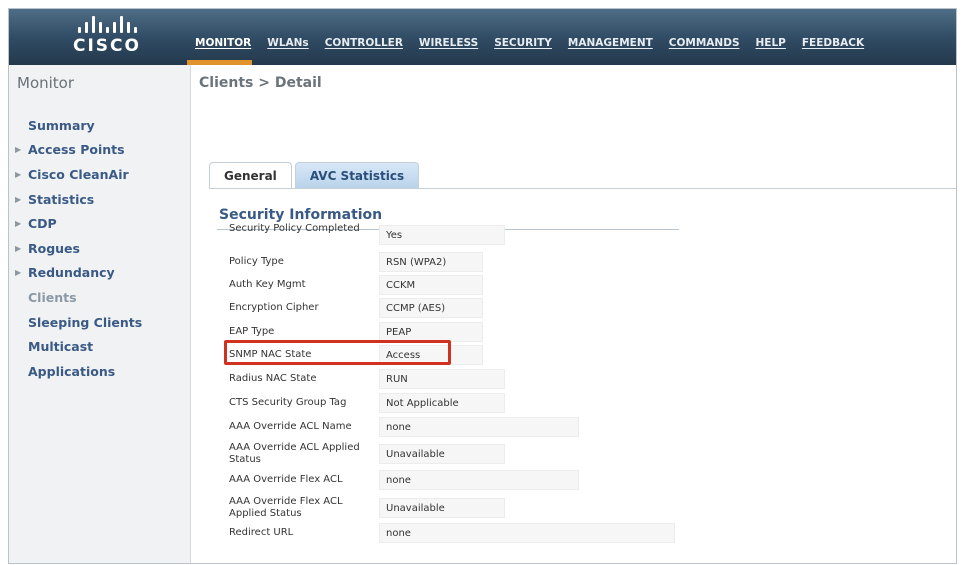 This screenshot has width=965, height=565. What do you see at coordinates (270, 354) in the screenshot?
I see `field-label: SNMP NAC State` at bounding box center [270, 354].